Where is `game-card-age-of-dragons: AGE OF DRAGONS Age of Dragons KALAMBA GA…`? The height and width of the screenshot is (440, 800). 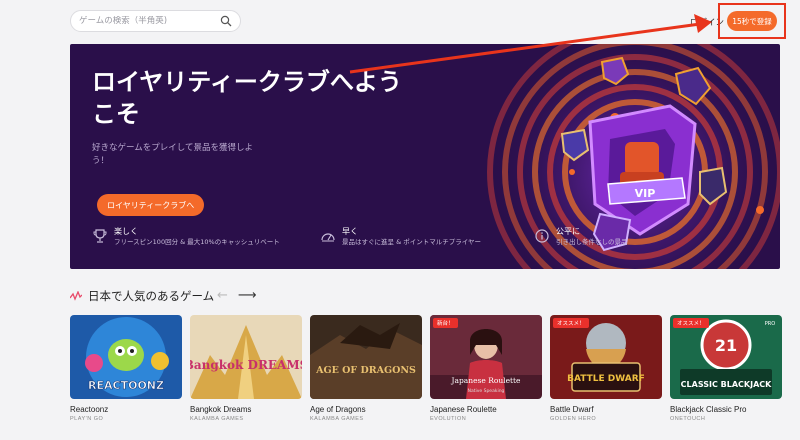 game-card-age-of-dragons: AGE OF DRAGONS Age of Dragons KALAMBA GA… is located at coordinates (366, 368).